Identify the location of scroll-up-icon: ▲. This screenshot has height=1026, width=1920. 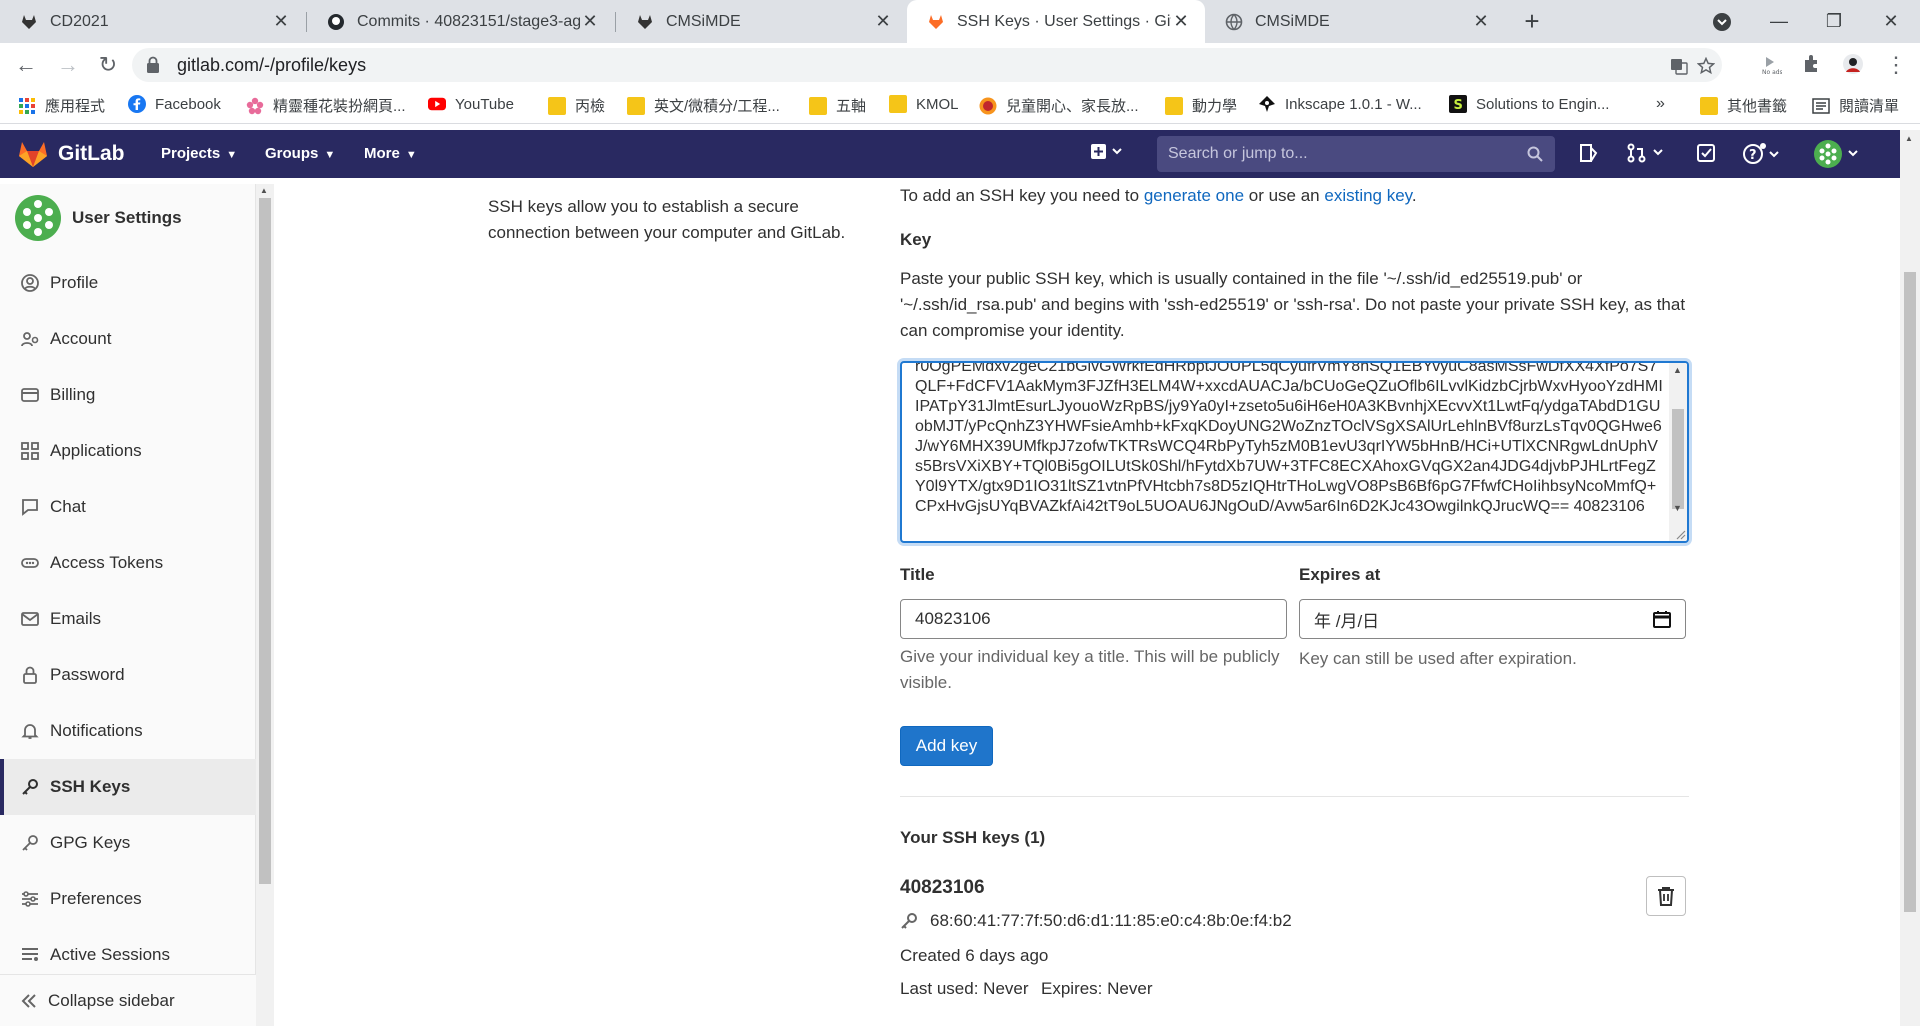
(1677, 370).